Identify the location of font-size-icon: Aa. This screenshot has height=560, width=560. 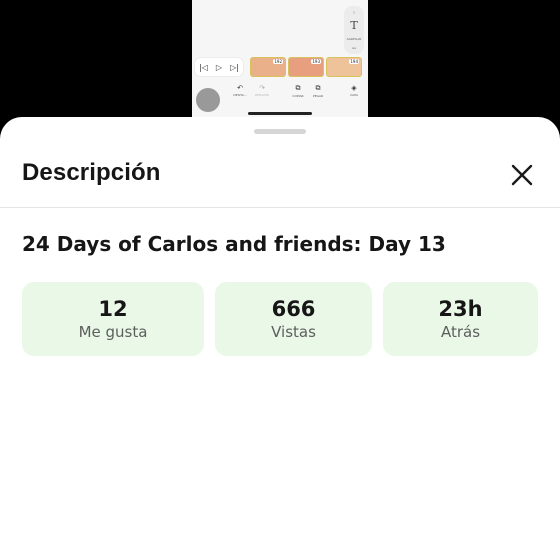
(354, 47).